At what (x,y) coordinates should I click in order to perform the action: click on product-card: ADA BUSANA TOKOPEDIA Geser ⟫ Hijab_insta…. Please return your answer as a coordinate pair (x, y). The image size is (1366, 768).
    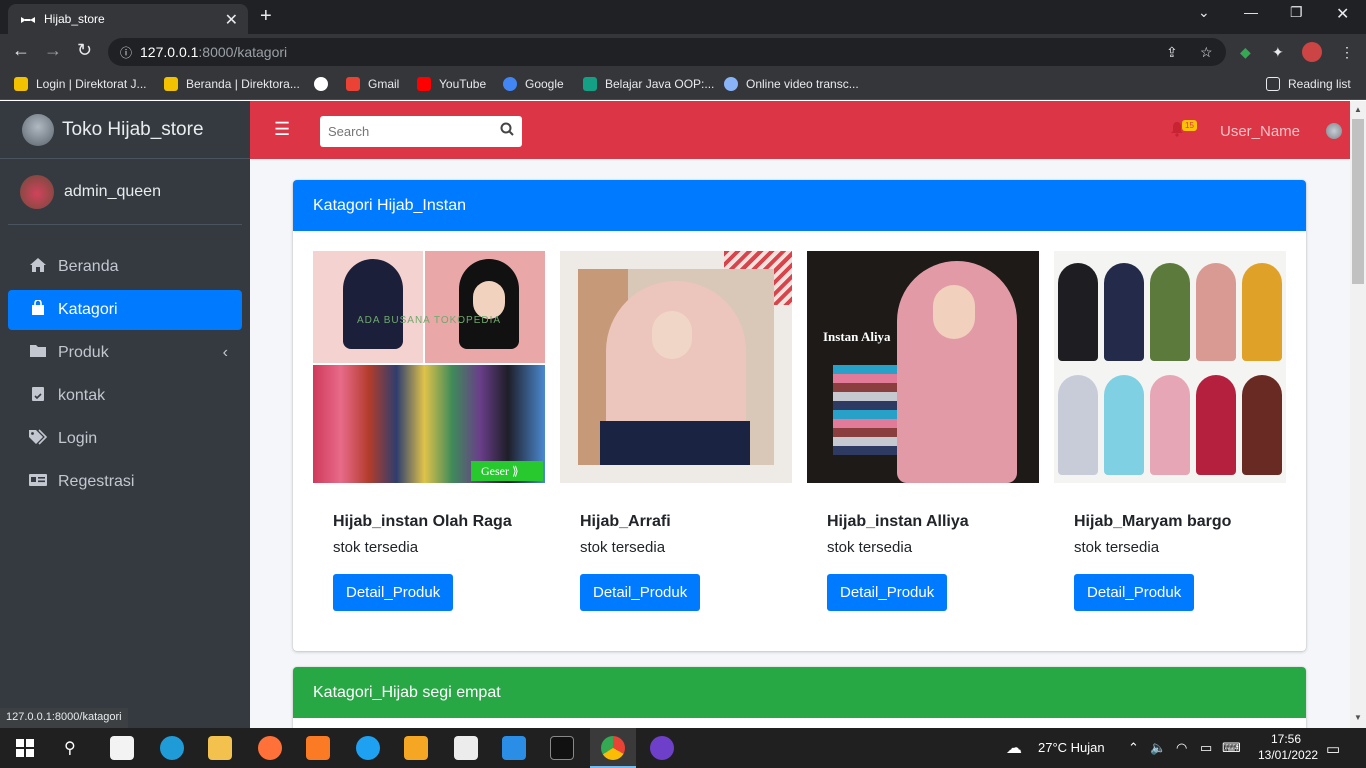
    Looking at the image, I should click on (429, 431).